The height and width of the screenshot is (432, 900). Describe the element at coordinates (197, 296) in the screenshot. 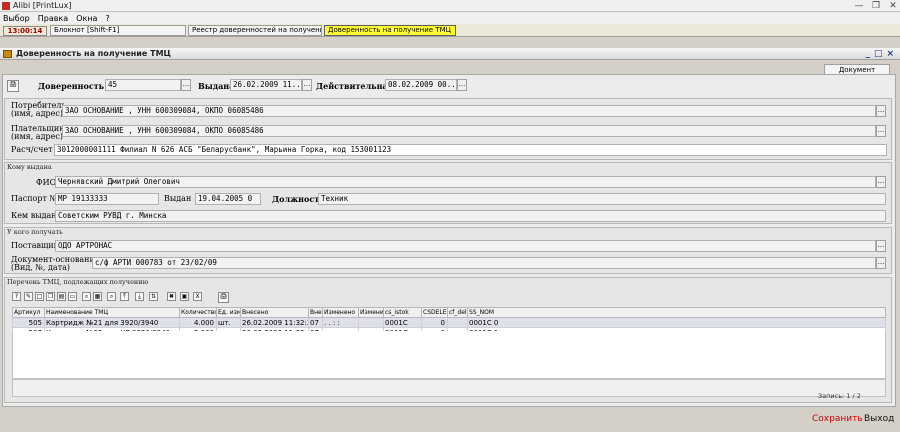

I see `export-excel-icon: X` at that location.